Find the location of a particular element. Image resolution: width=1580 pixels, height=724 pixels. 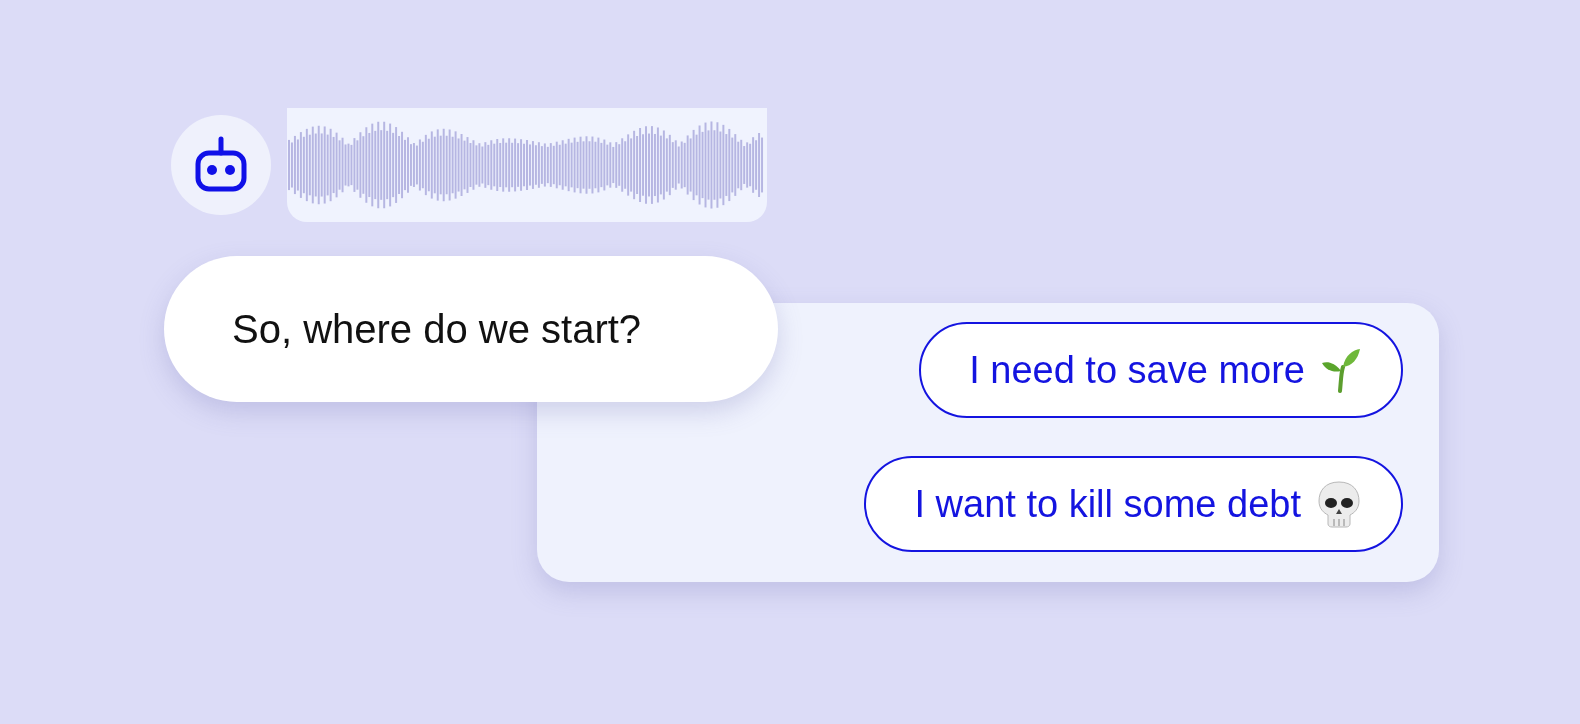

robot-icon is located at coordinates (221, 165).